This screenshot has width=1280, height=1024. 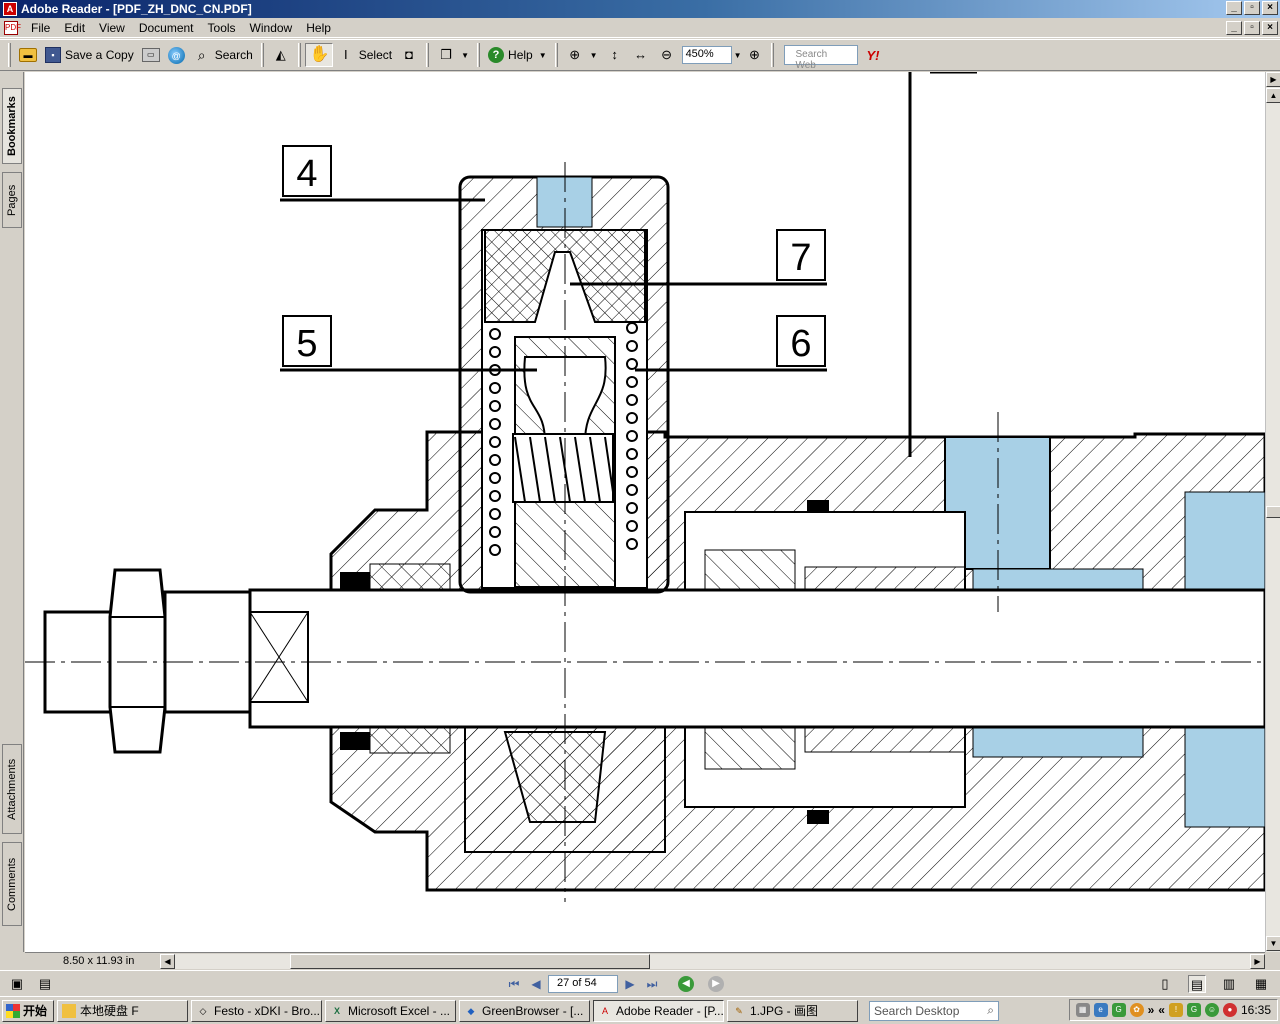 I want to click on g-icon: G, so click(x=1193, y=1010).